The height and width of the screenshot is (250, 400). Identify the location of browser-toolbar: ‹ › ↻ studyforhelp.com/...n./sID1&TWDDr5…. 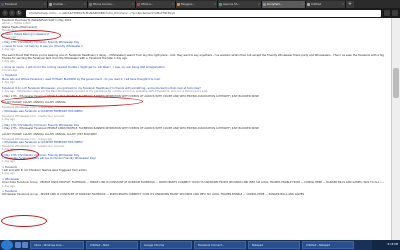
(200, 13).